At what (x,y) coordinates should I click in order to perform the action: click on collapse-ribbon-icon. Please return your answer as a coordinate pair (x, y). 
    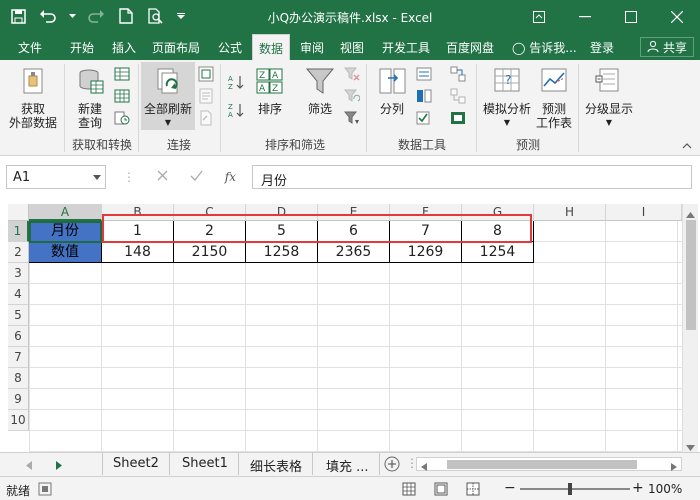
    Looking at the image, I should click on (687, 145).